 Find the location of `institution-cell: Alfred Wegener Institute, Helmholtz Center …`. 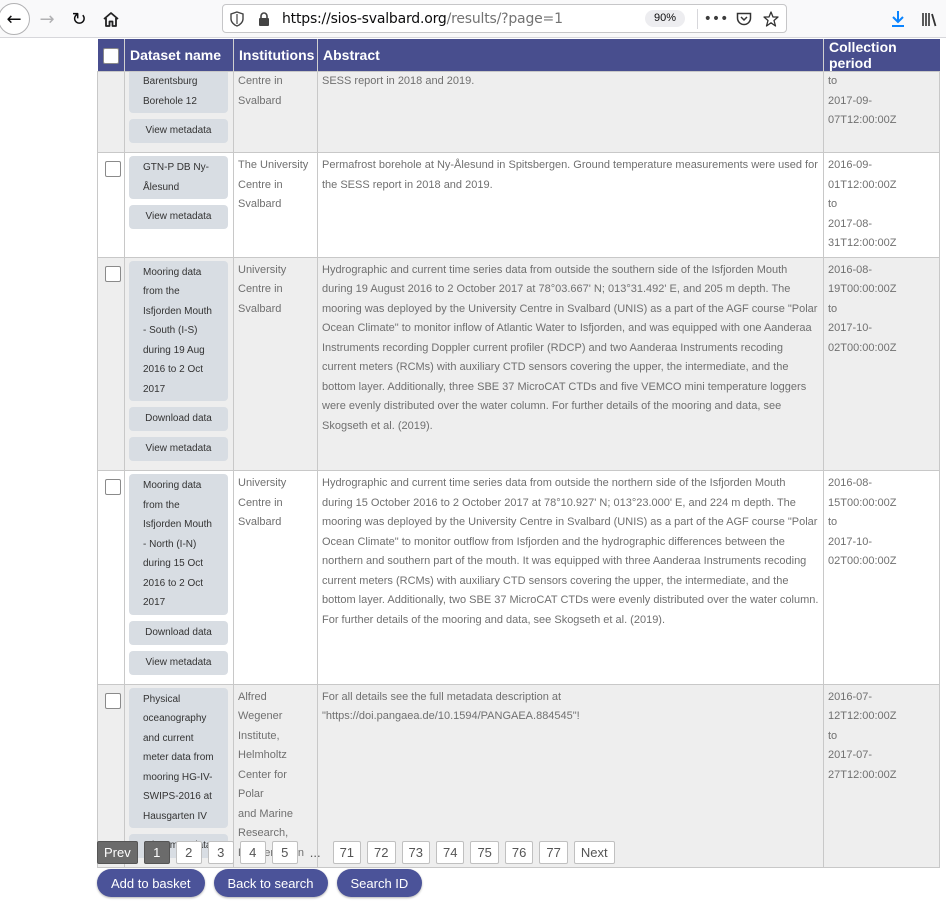

institution-cell: Alfred Wegener Institute, Helmholtz Center … is located at coordinates (275, 775).